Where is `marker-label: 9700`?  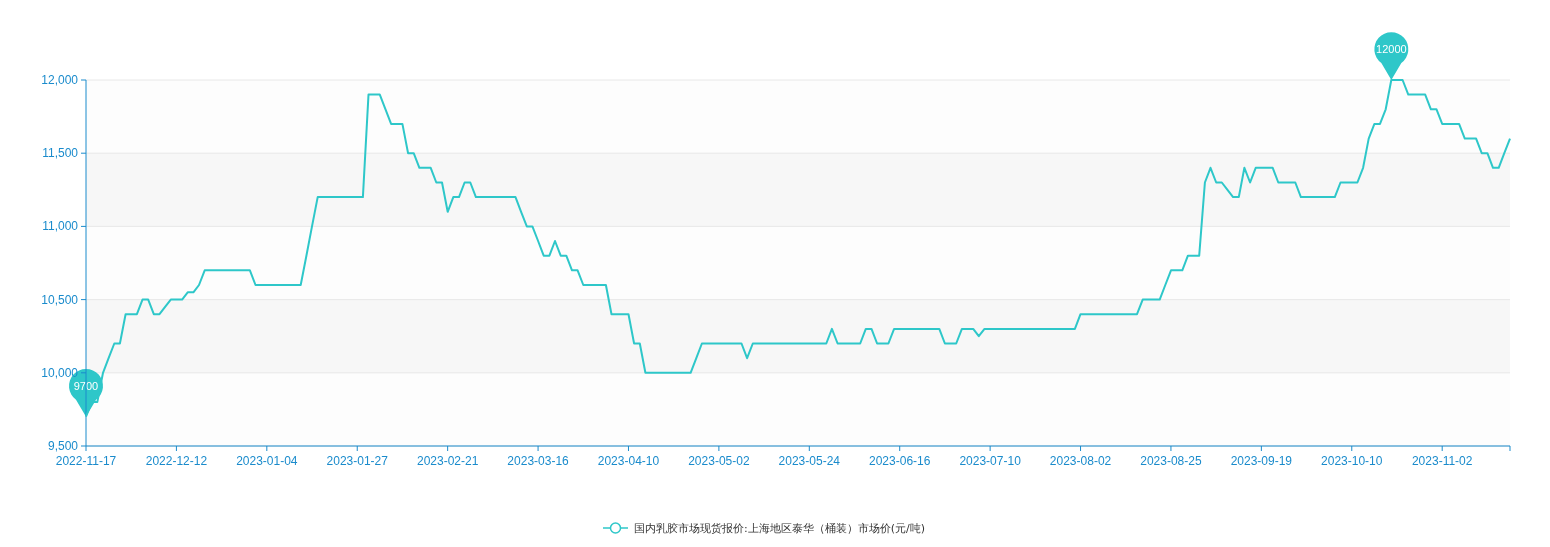
marker-label: 9700 is located at coordinates (86, 385).